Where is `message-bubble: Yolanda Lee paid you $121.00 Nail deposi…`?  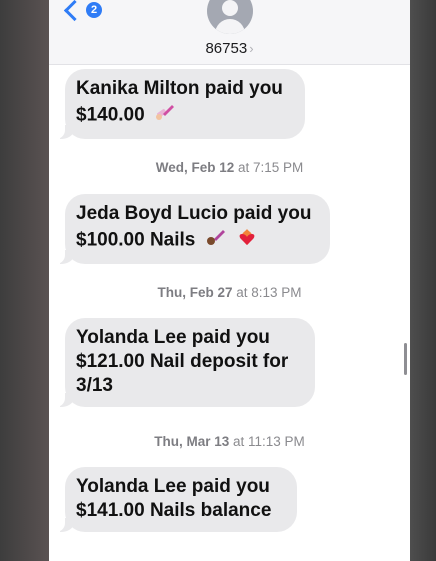 message-bubble: Yolanda Lee paid you $121.00 Nail deposi… is located at coordinates (185, 362).